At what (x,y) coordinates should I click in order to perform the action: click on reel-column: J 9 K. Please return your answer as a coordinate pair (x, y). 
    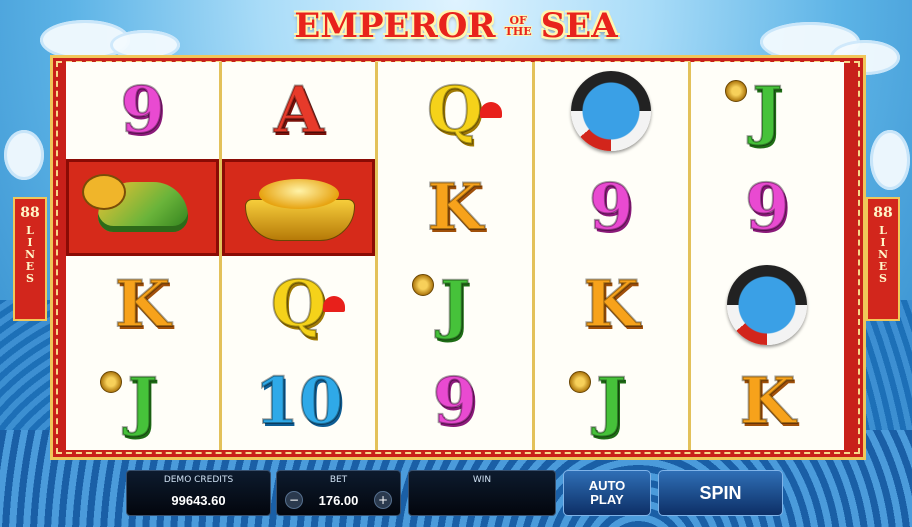
    Looking at the image, I should click on (767, 256).